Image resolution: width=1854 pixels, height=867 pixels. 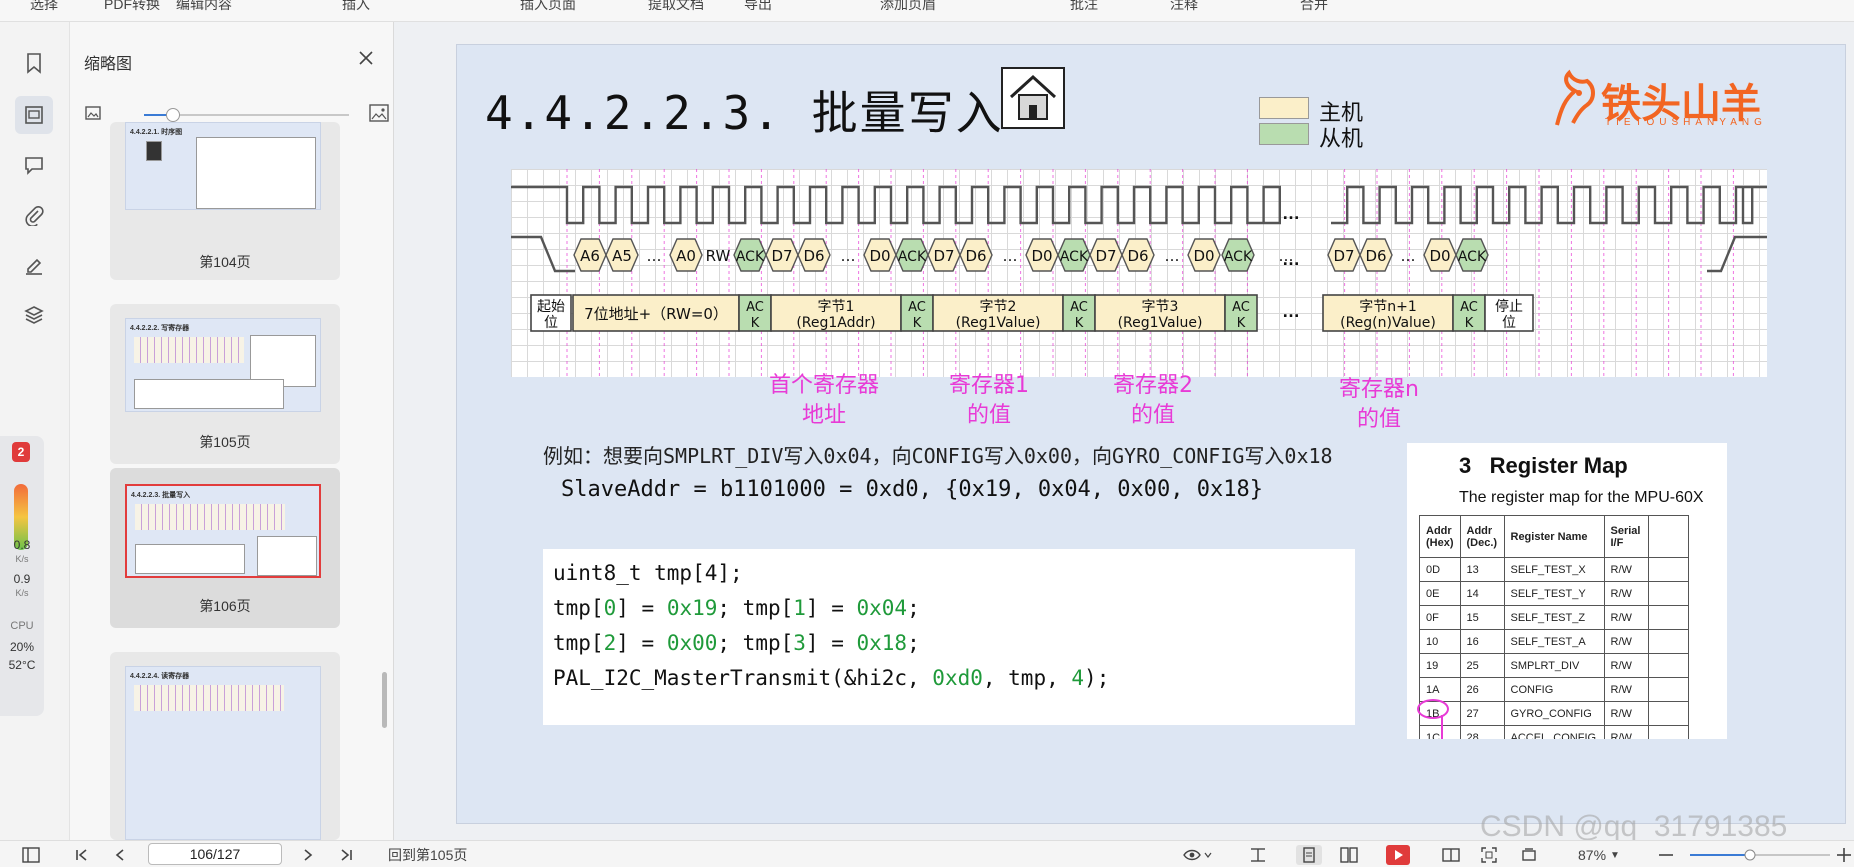 What do you see at coordinates (34, 215) in the screenshot?
I see `attachment-icon` at bounding box center [34, 215].